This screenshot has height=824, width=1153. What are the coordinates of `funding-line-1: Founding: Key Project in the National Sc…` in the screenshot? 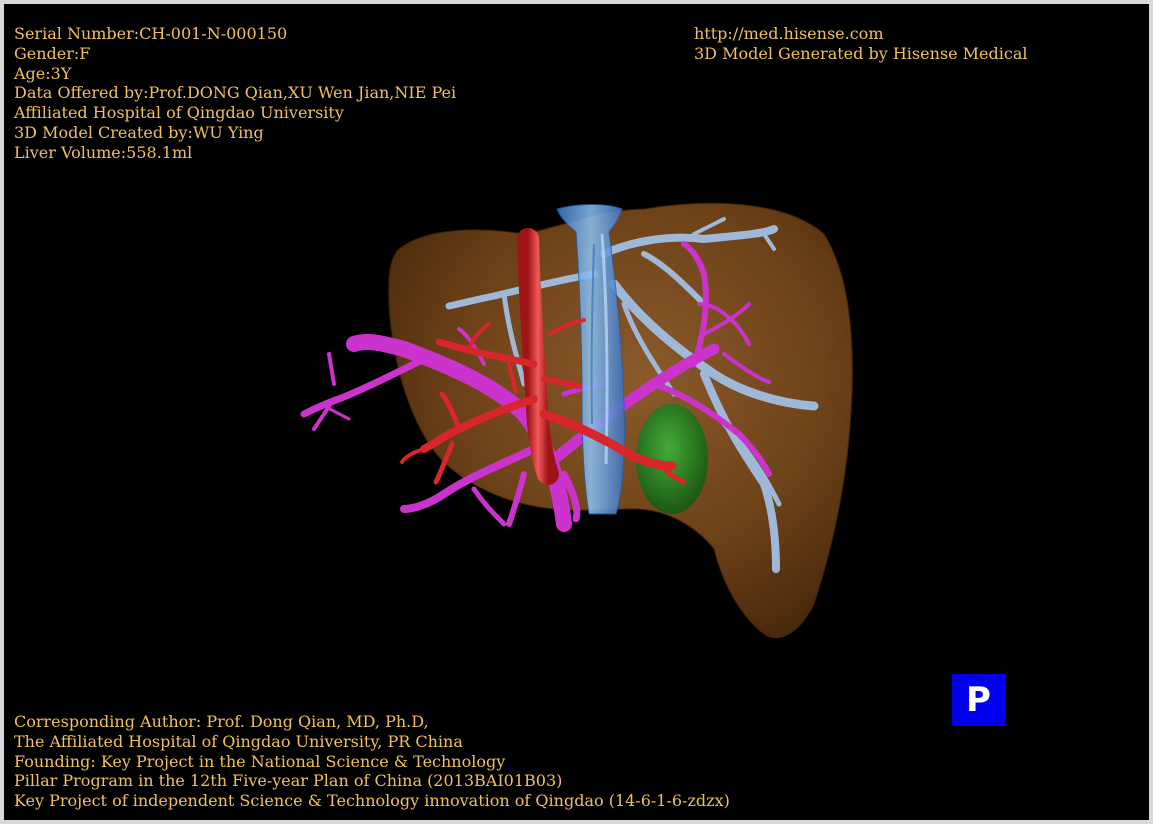 It's located at (260, 761).